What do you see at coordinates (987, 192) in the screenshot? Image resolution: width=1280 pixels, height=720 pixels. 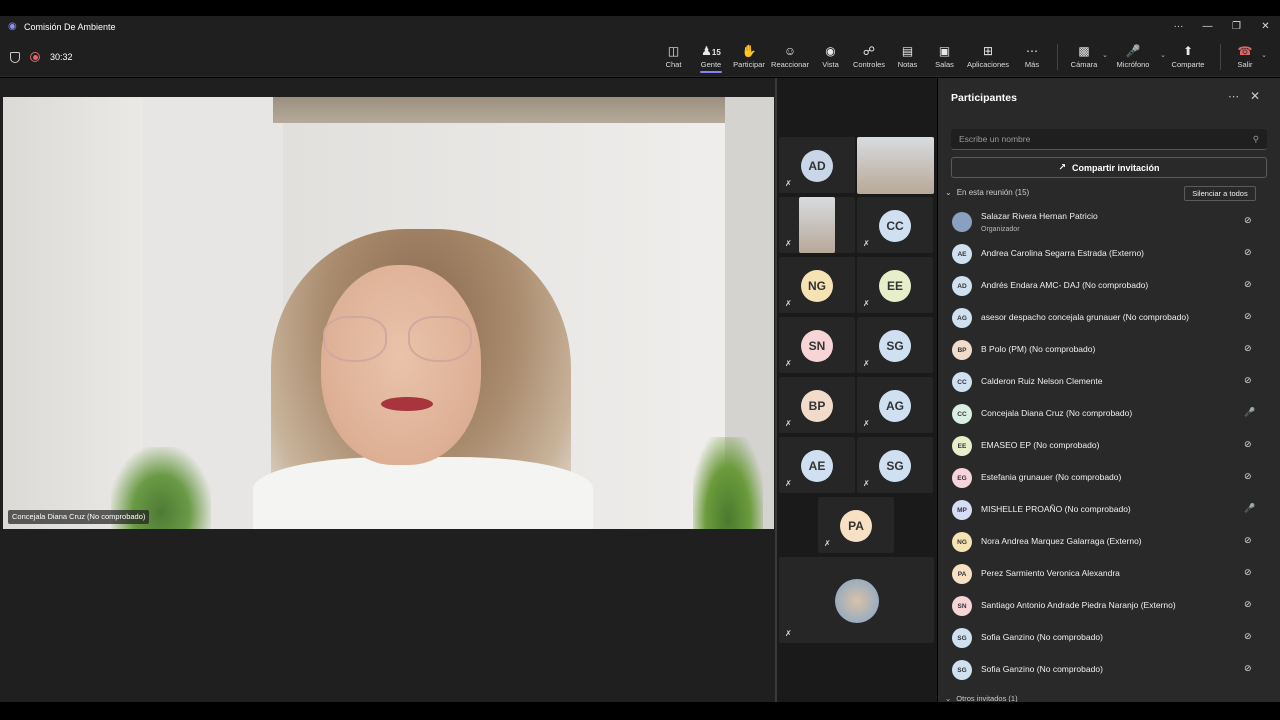 I see `in-meeting-section: ⌄ En esta reunión (15)` at bounding box center [987, 192].